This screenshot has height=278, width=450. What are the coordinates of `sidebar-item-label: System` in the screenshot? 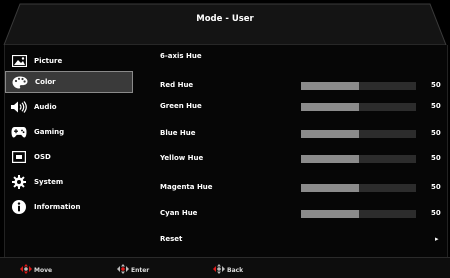 It's located at (49, 182).